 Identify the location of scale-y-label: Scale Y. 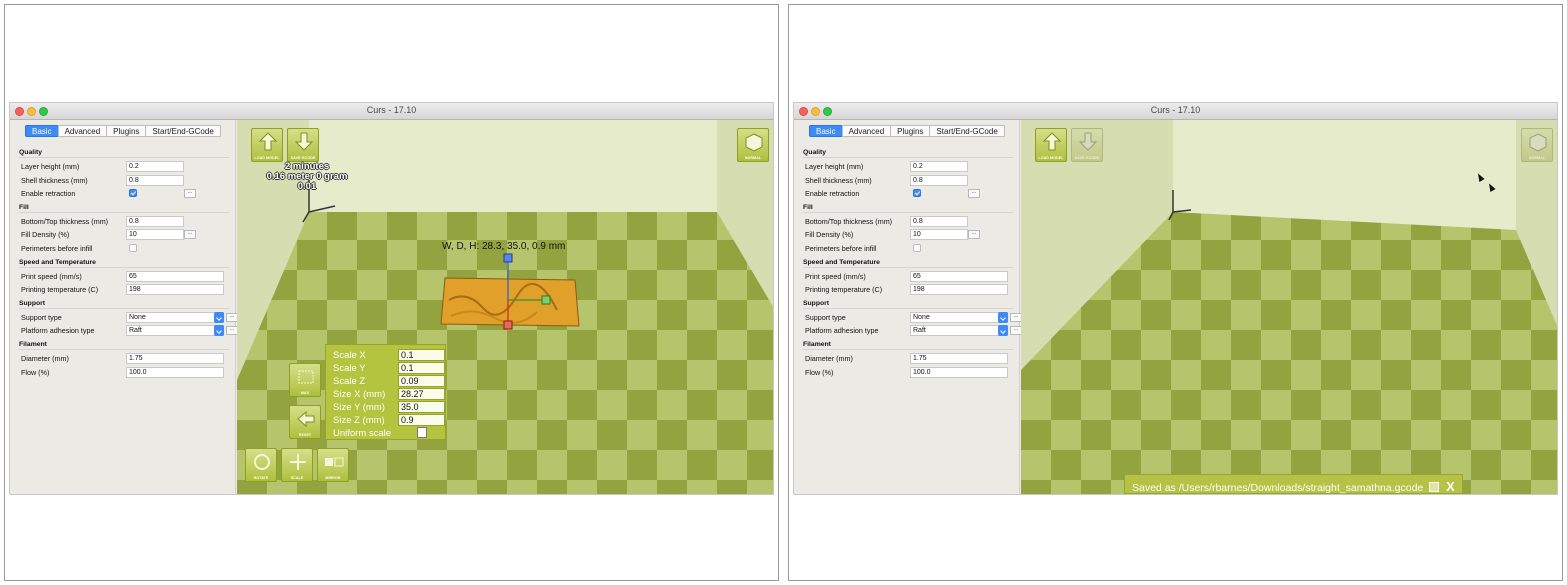
(349, 368).